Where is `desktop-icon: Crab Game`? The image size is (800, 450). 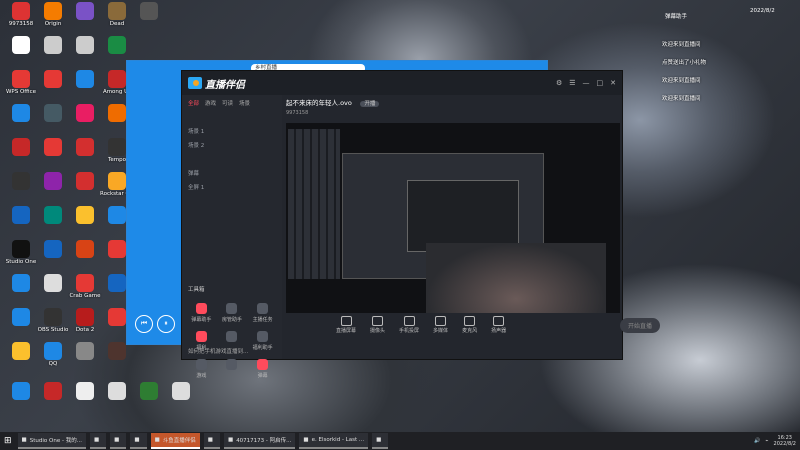 desktop-icon: Crab Game is located at coordinates (85, 286).